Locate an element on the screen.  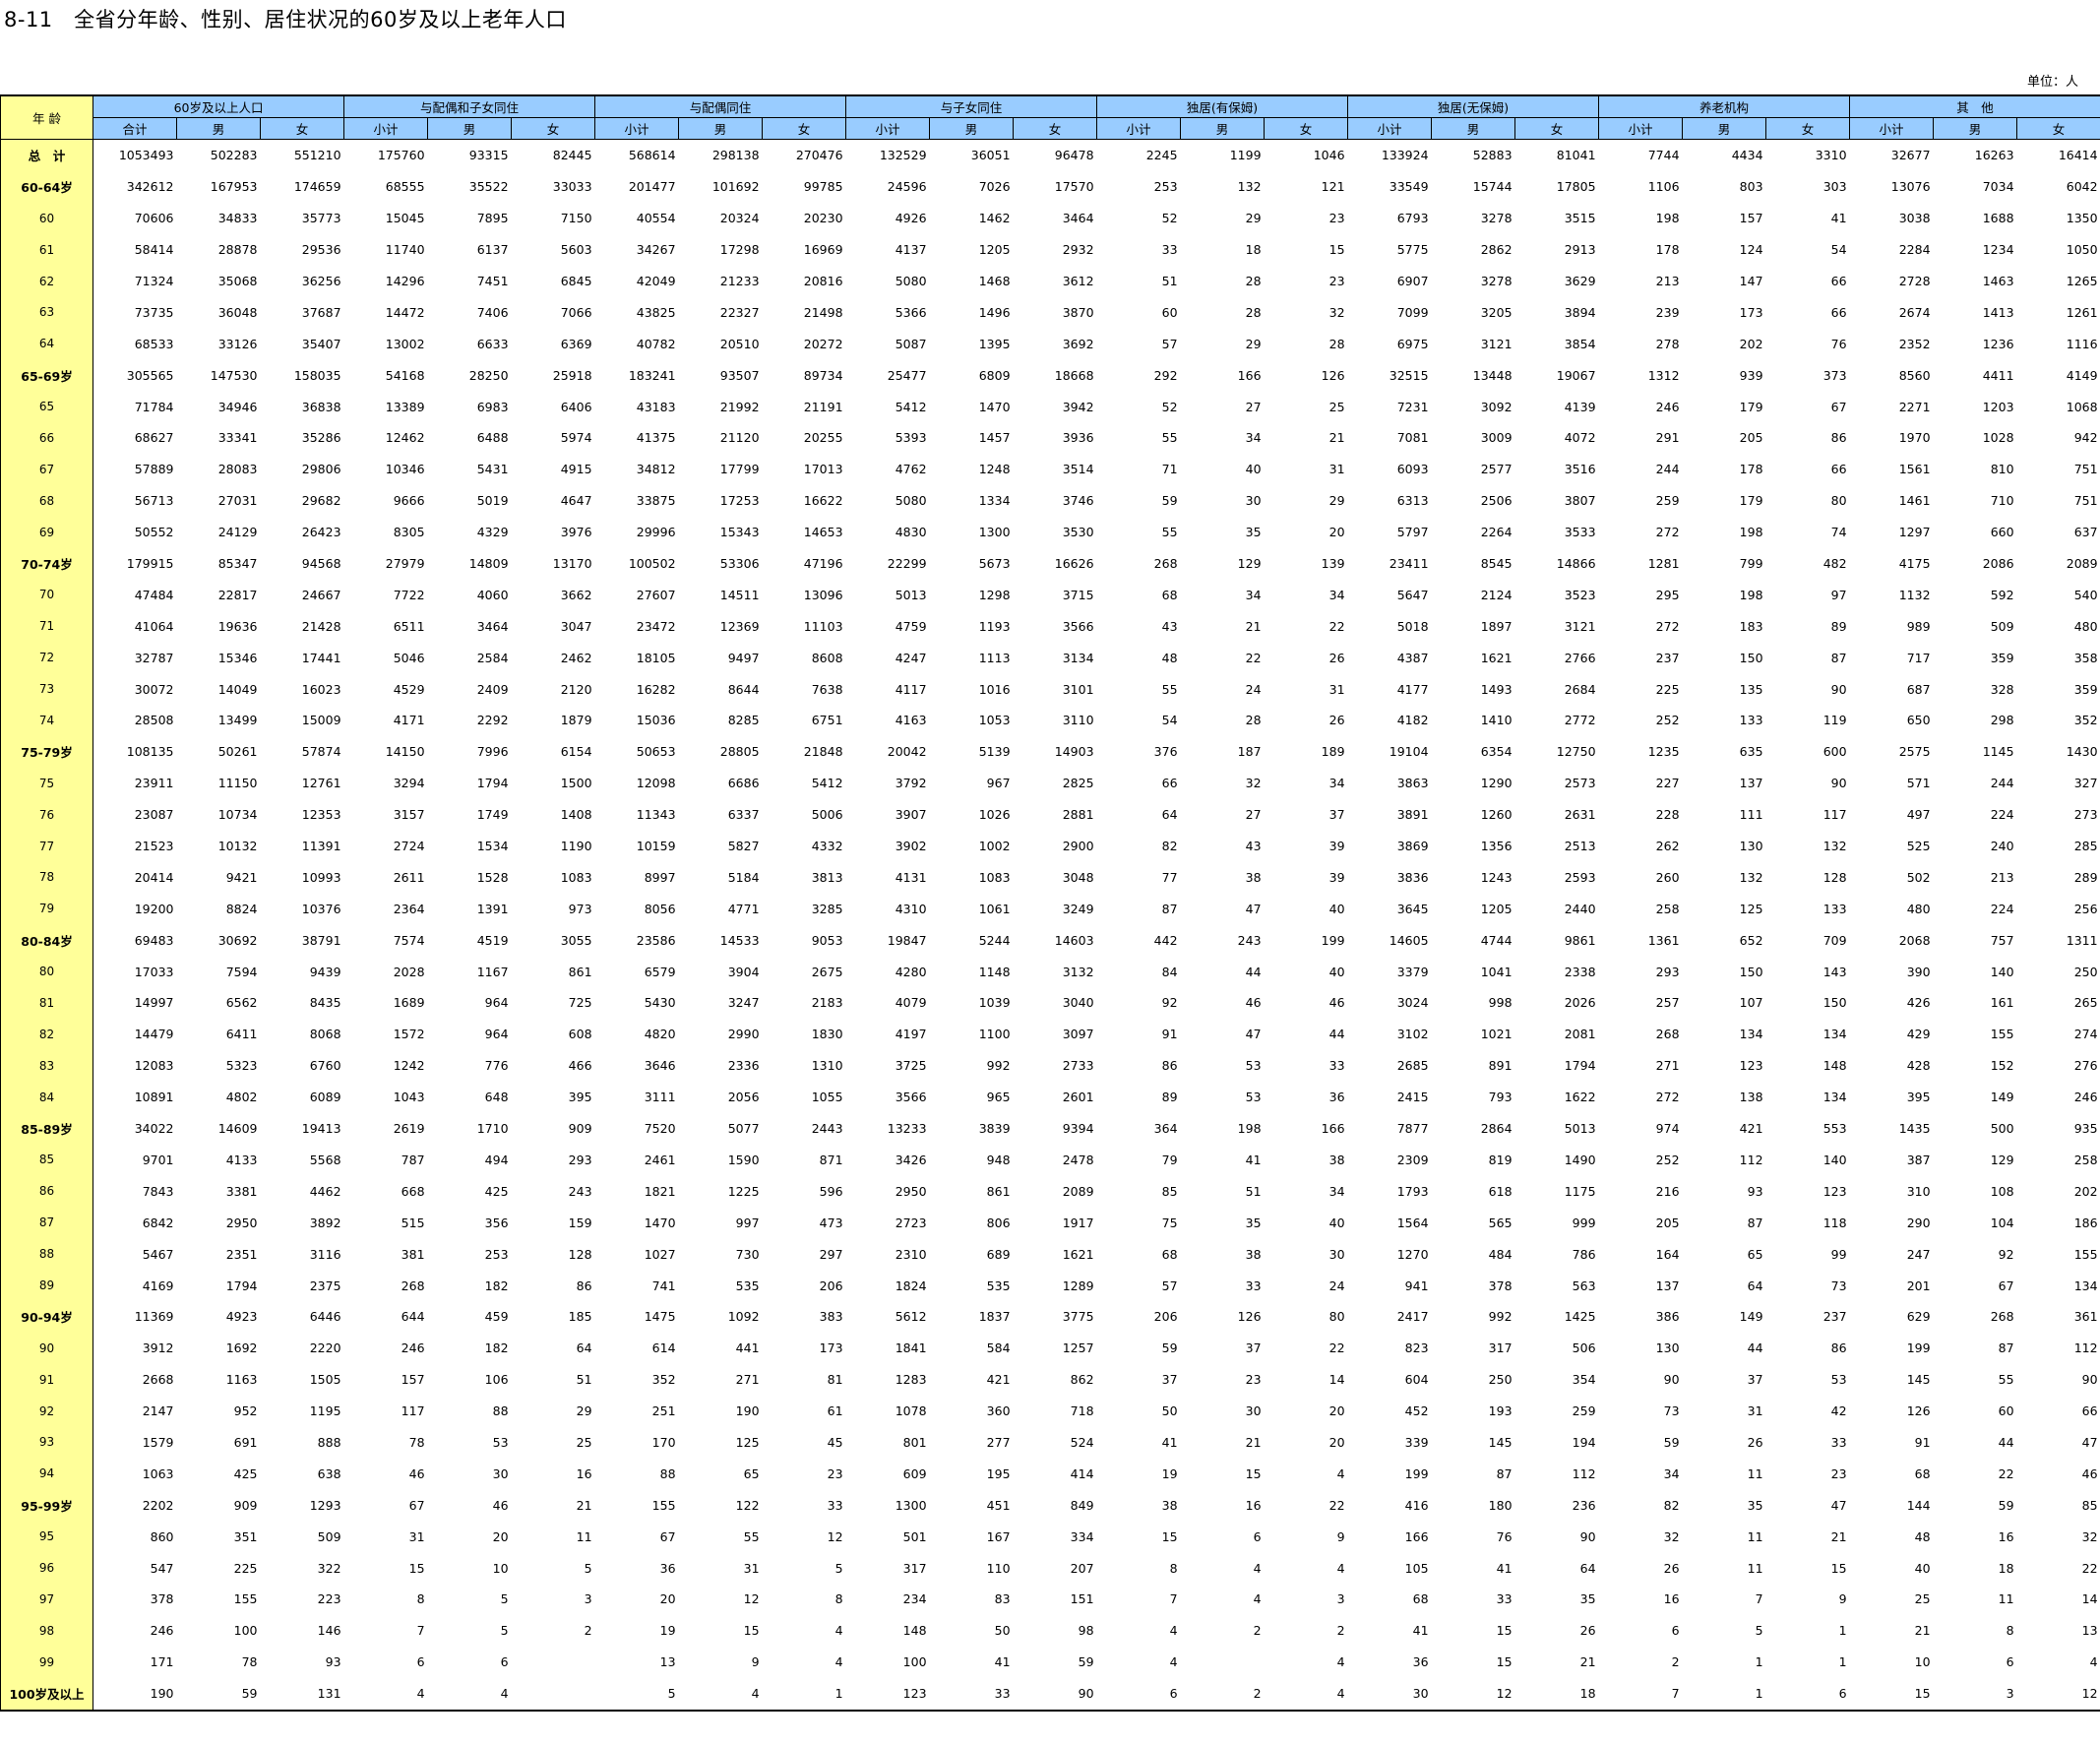
cell-value: 187 is located at coordinates (1249, 752).